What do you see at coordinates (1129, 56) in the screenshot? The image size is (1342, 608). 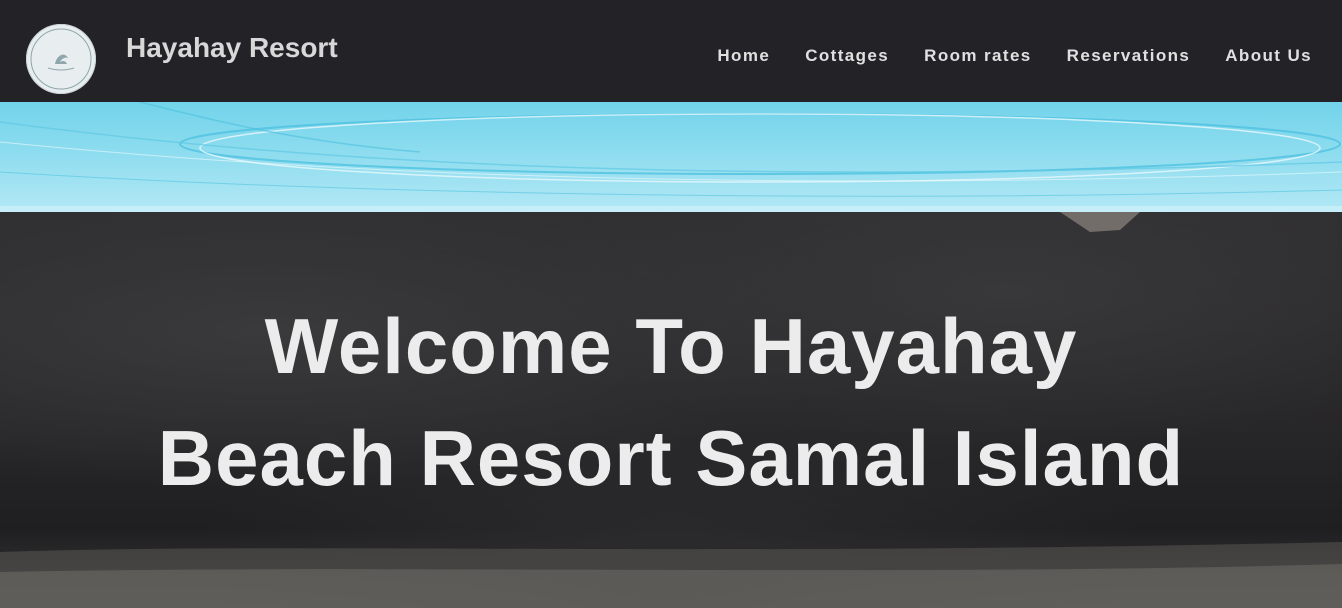 I see `nav-reservations: Reservations` at bounding box center [1129, 56].